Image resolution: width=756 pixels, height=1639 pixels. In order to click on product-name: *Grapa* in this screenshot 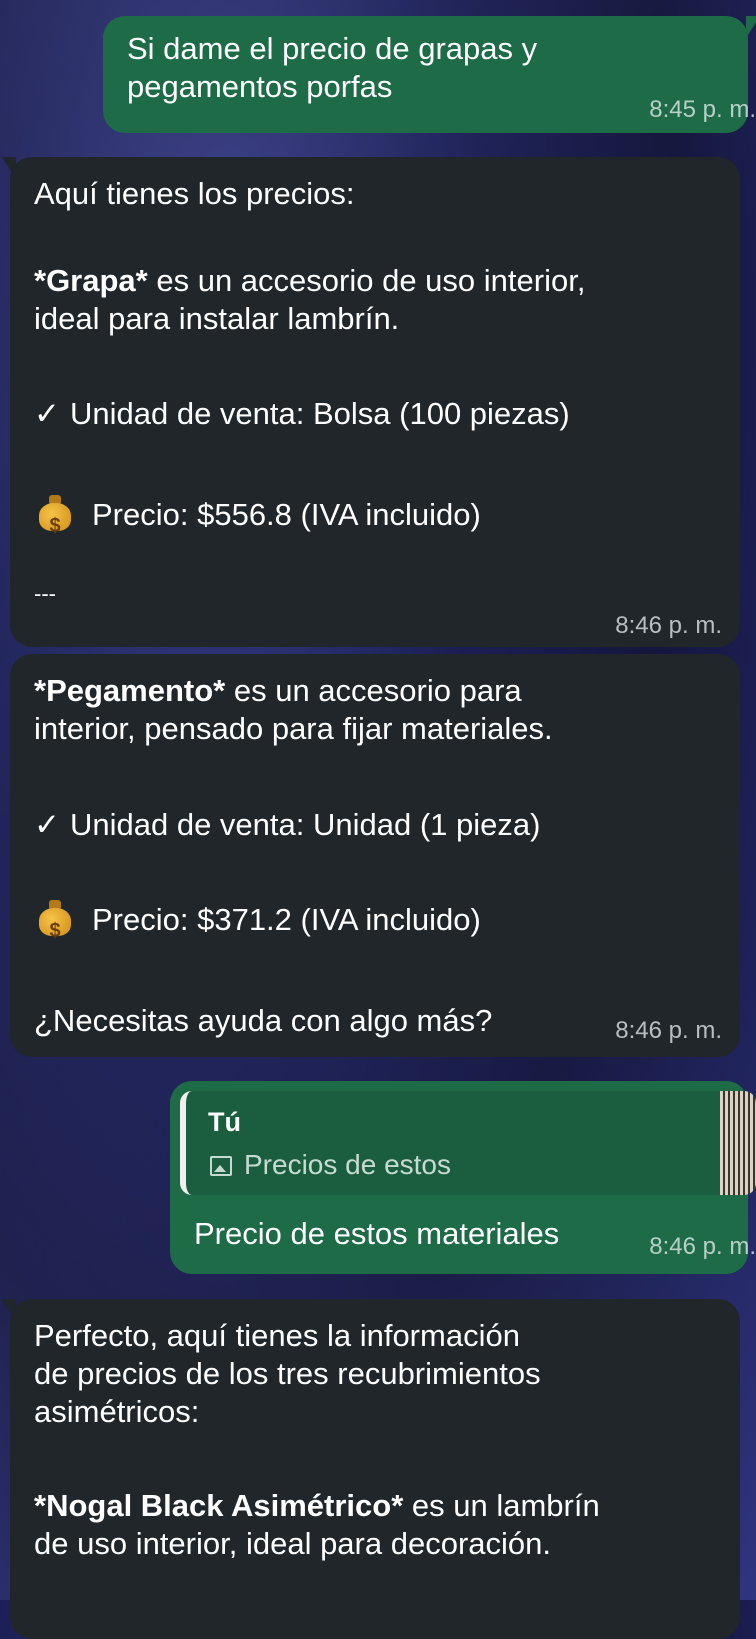, I will do `click(91, 280)`.